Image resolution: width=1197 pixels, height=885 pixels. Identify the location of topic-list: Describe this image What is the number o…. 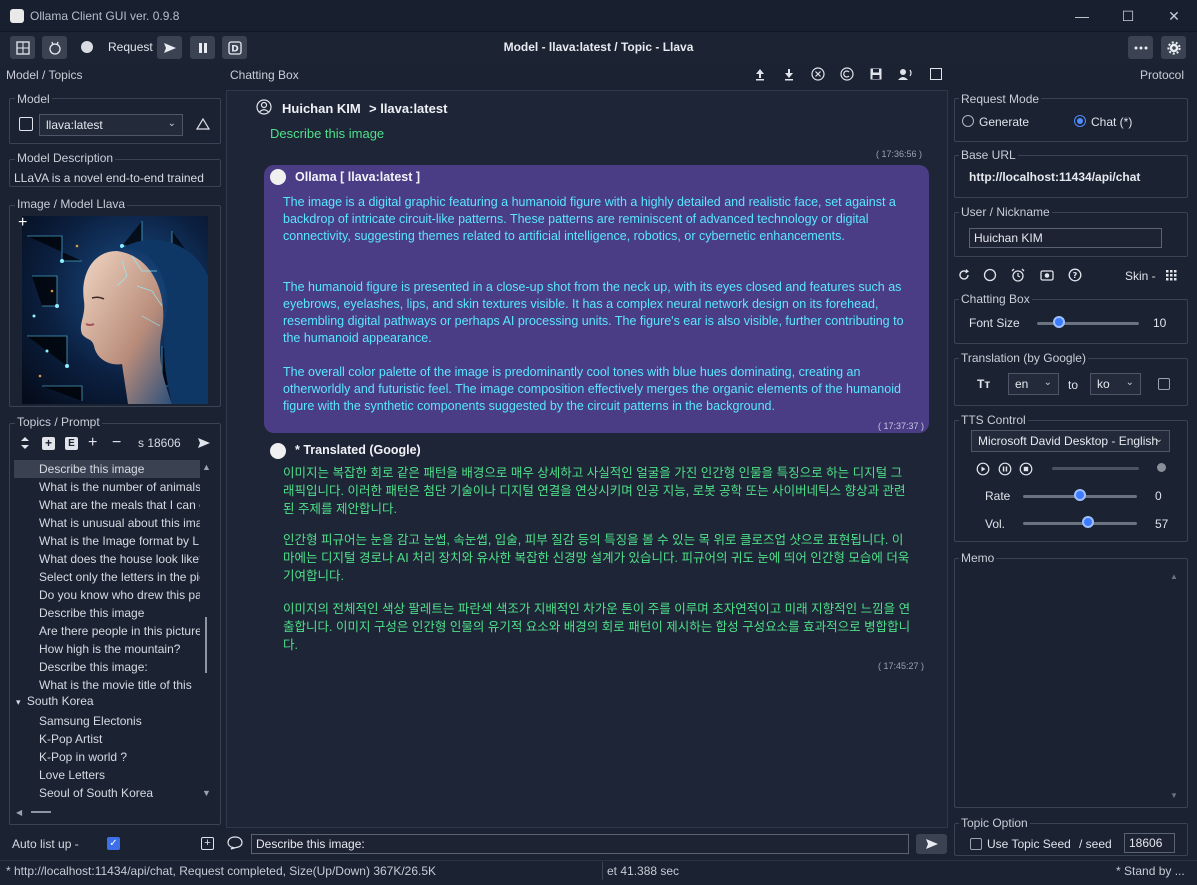
(107, 579).